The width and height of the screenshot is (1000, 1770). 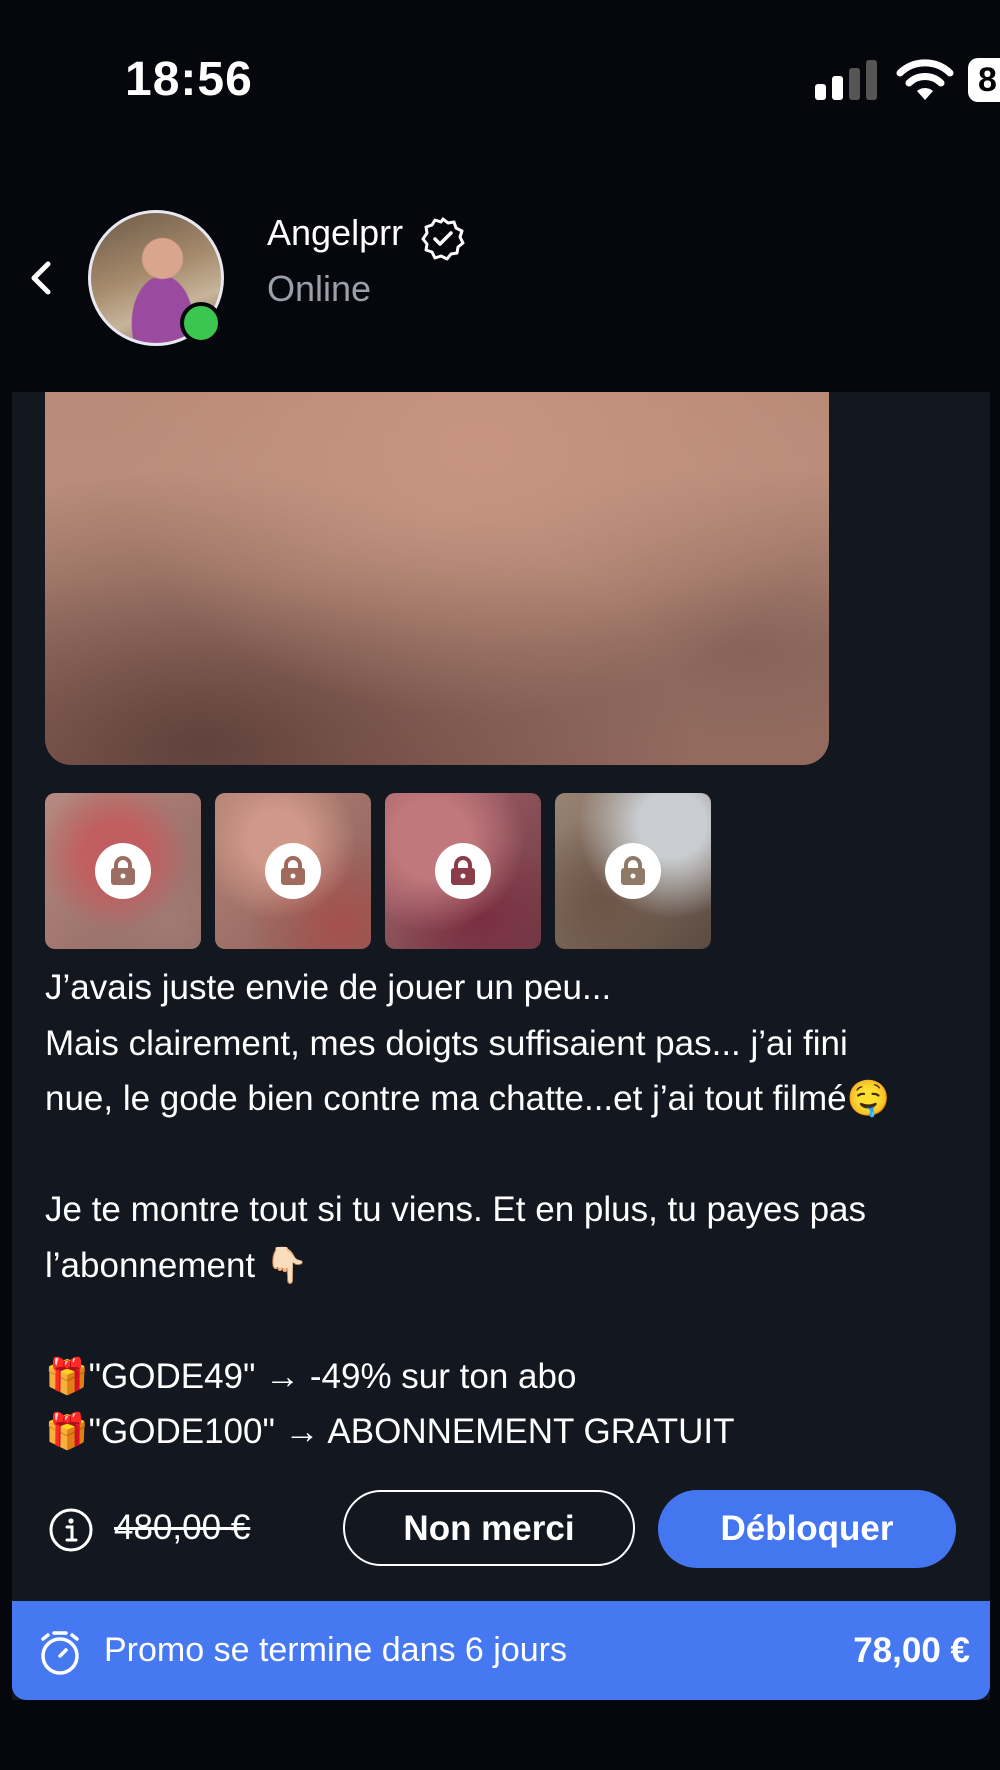 What do you see at coordinates (500, 270) in the screenshot?
I see `chat-header: Angelprr Online` at bounding box center [500, 270].